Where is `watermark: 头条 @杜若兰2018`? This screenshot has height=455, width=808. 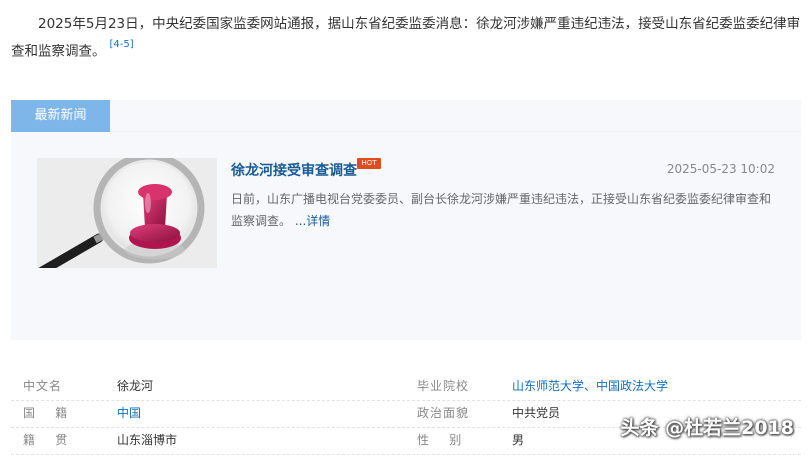 watermark: 头条 @杜若兰2018 is located at coordinates (707, 428).